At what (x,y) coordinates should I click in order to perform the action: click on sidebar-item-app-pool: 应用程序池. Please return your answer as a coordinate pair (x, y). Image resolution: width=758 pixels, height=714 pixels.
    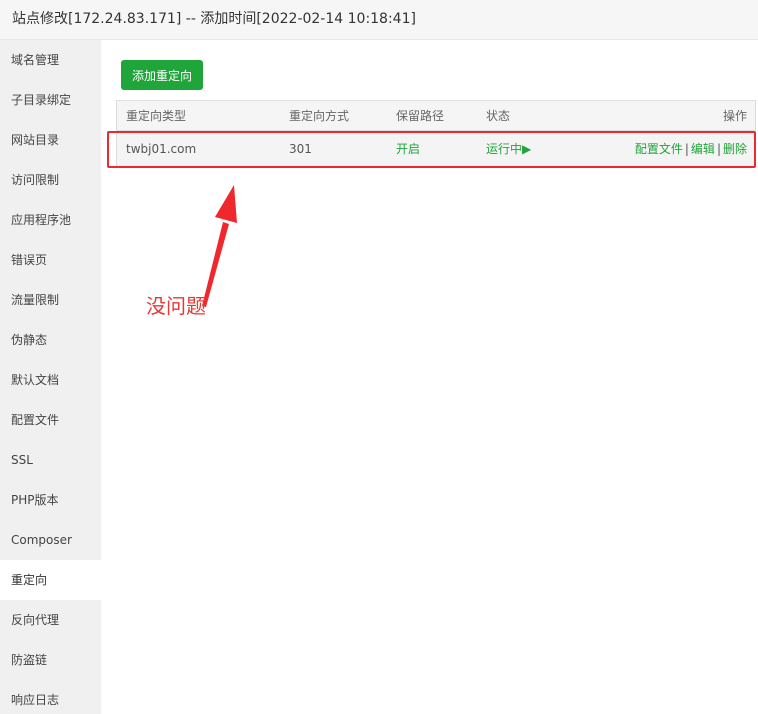
    Looking at the image, I should click on (50, 220).